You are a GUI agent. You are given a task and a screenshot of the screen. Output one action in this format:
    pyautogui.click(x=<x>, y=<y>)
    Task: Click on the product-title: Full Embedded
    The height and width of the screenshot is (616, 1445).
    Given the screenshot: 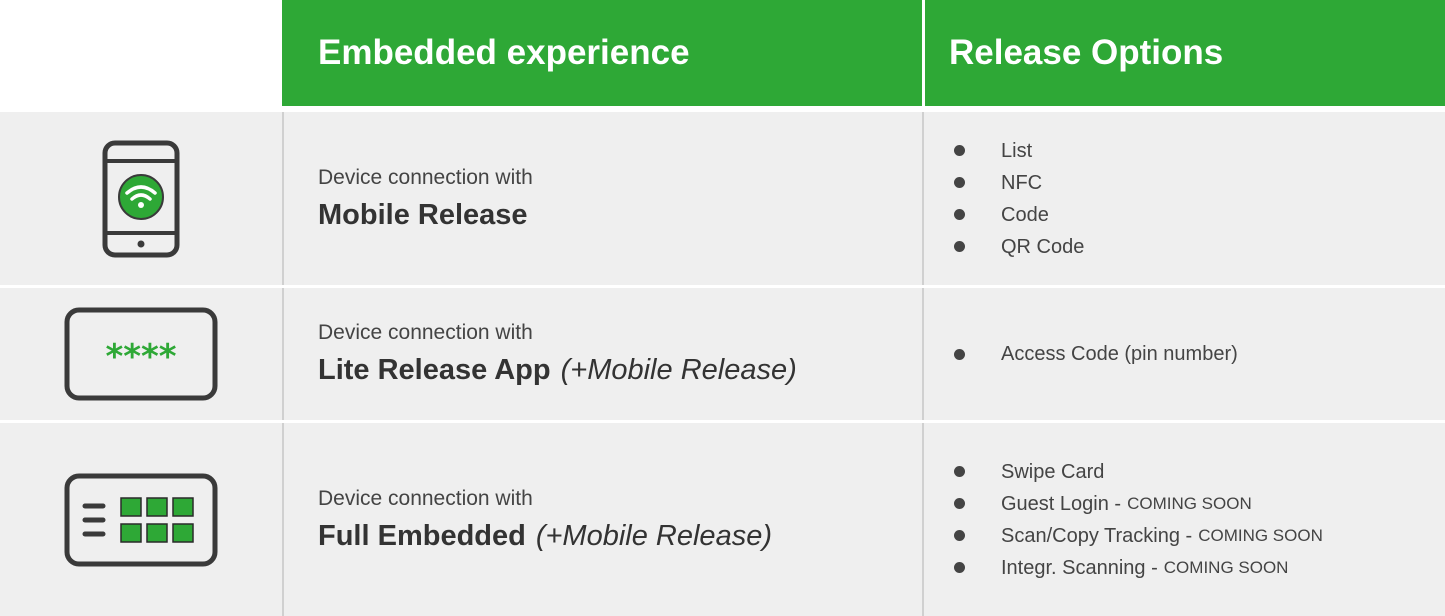 What is the action you would take?
    pyautogui.click(x=422, y=535)
    